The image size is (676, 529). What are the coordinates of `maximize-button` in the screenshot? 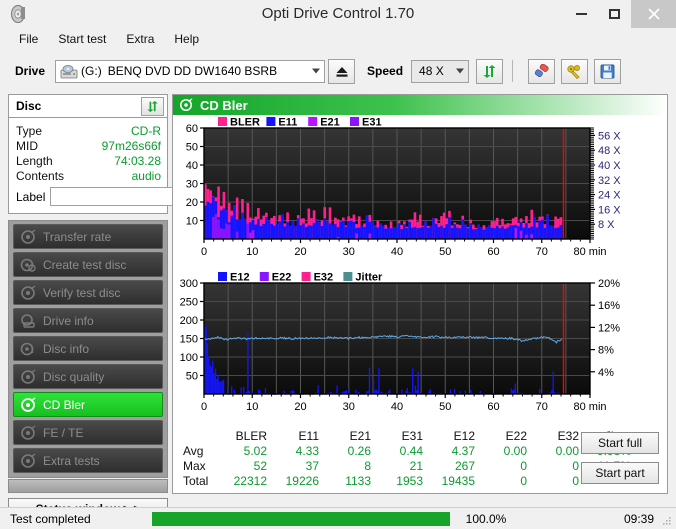 It's located at (614, 14).